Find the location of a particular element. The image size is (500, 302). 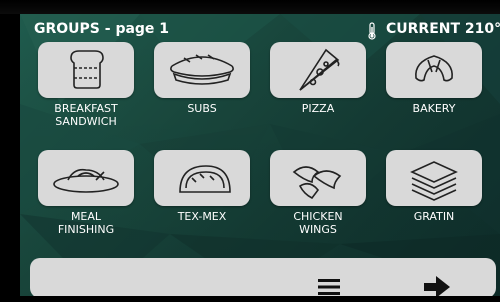

thermometer-icon is located at coordinates (372, 31).